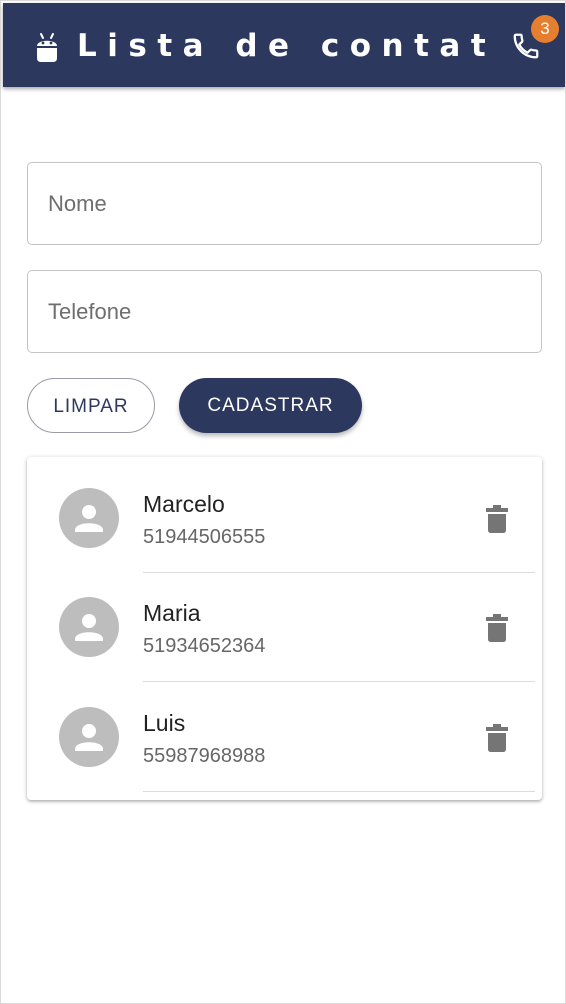 The height and width of the screenshot is (1004, 566). What do you see at coordinates (204, 646) in the screenshot?
I see `contact-phone: 51934652364` at bounding box center [204, 646].